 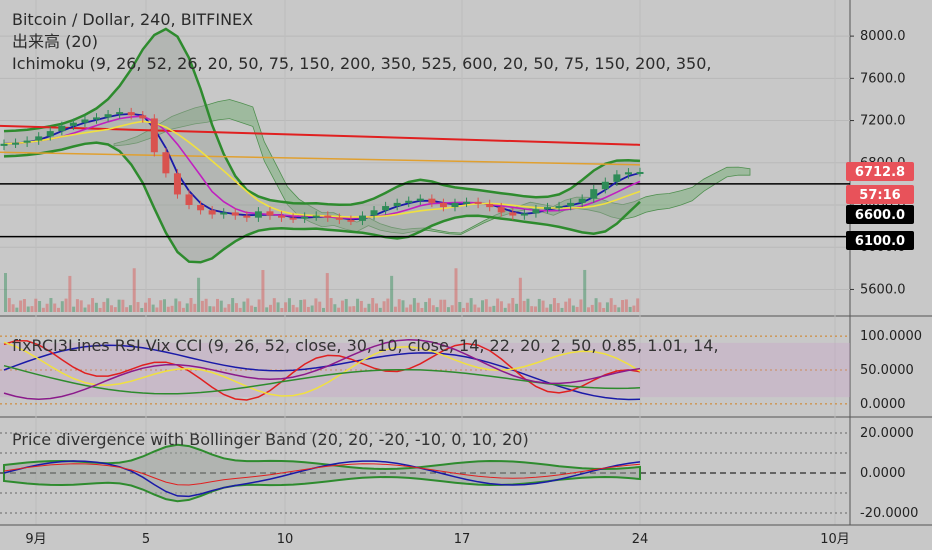 What do you see at coordinates (835, 539) in the screenshot?
I see `time-tick-label: 10月` at bounding box center [835, 539].